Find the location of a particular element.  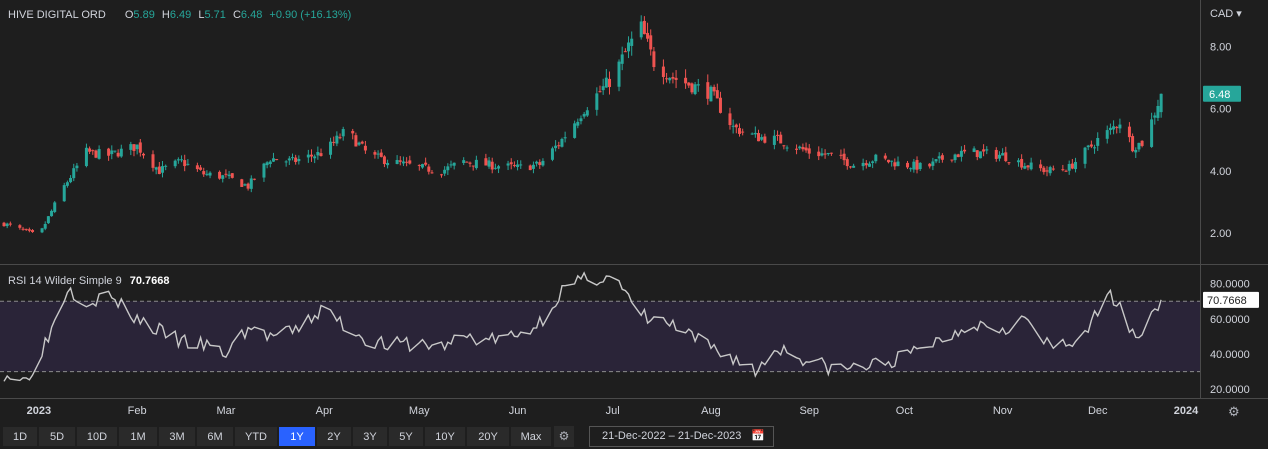

range-button-5d: 5D is located at coordinates (57, 436).